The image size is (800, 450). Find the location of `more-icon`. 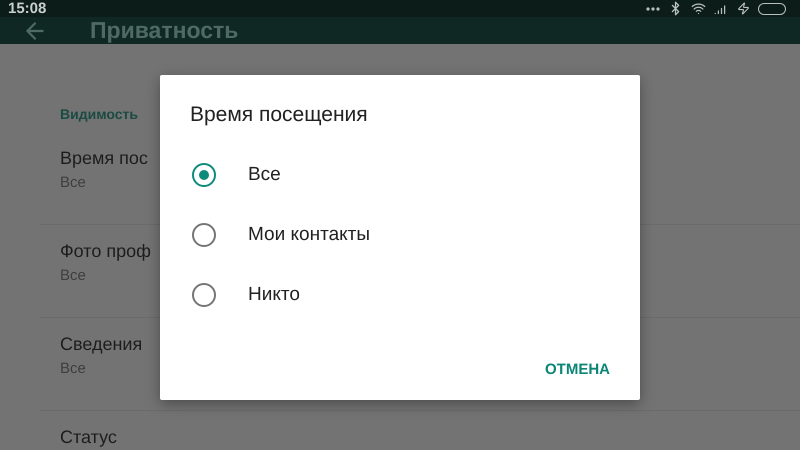

more-icon is located at coordinates (653, 8).